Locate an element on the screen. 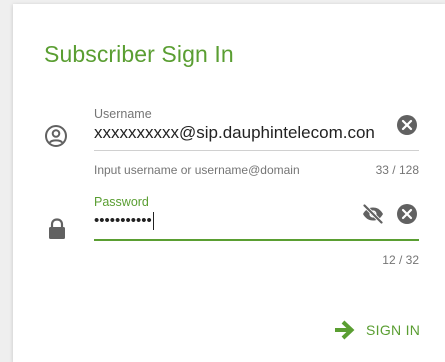 The height and width of the screenshot is (362, 445). password-input: ••••••••••• is located at coordinates (224, 221).